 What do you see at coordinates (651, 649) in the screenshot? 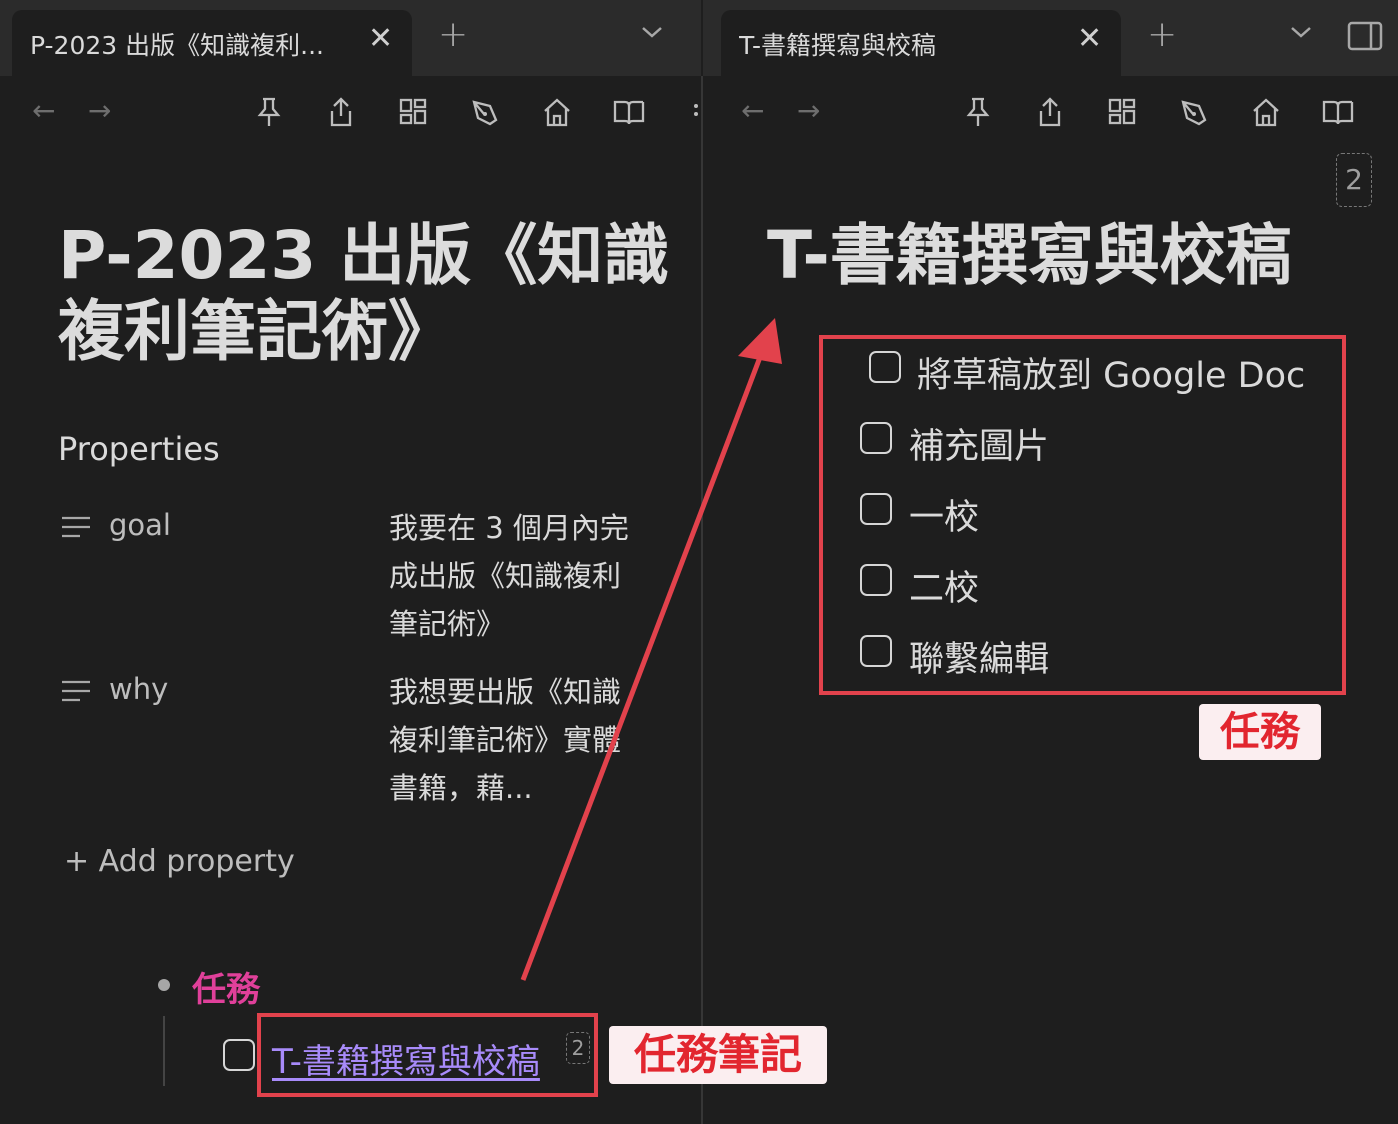
I see `annotation-arrow` at bounding box center [651, 649].